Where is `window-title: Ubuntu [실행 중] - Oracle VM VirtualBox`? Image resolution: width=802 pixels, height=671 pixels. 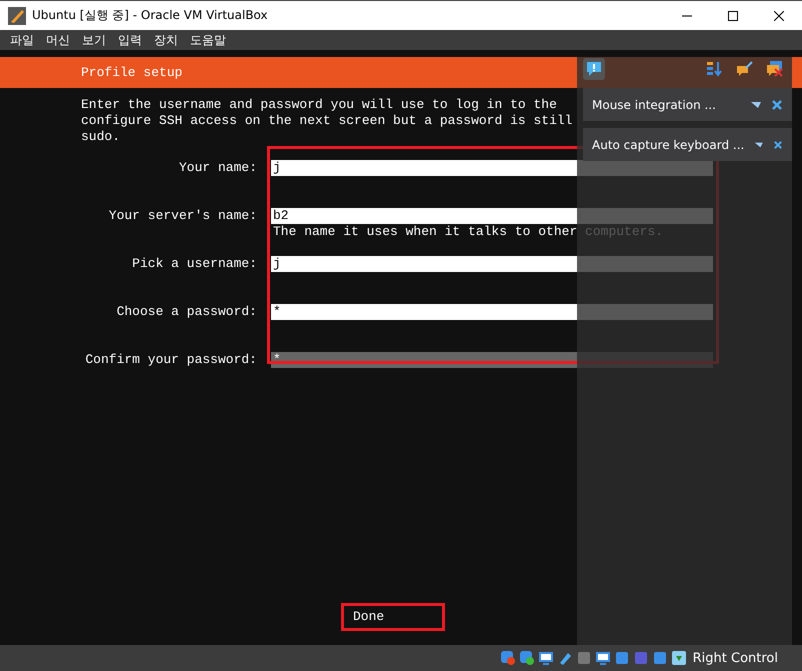
window-title: Ubuntu [실행 중] - Oracle VM VirtualBox is located at coordinates (150, 15).